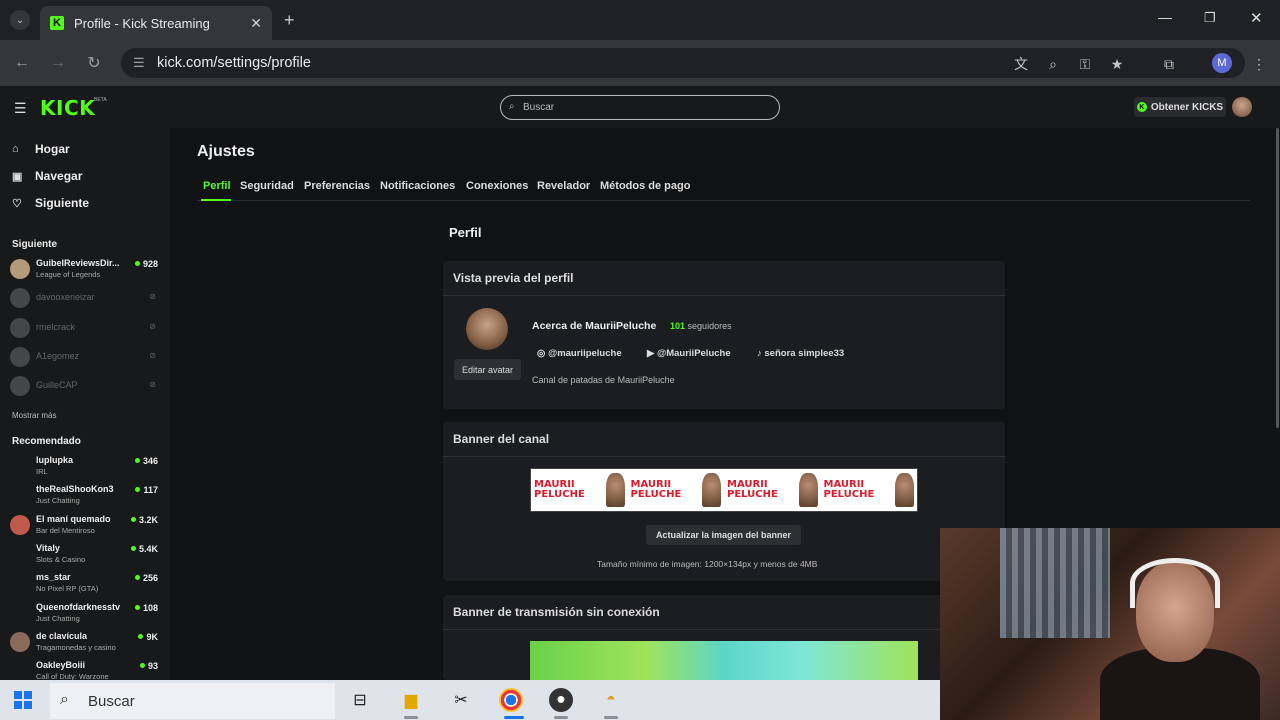 This screenshot has width=1280, height=720. I want to click on viewer-count: 928, so click(146, 264).